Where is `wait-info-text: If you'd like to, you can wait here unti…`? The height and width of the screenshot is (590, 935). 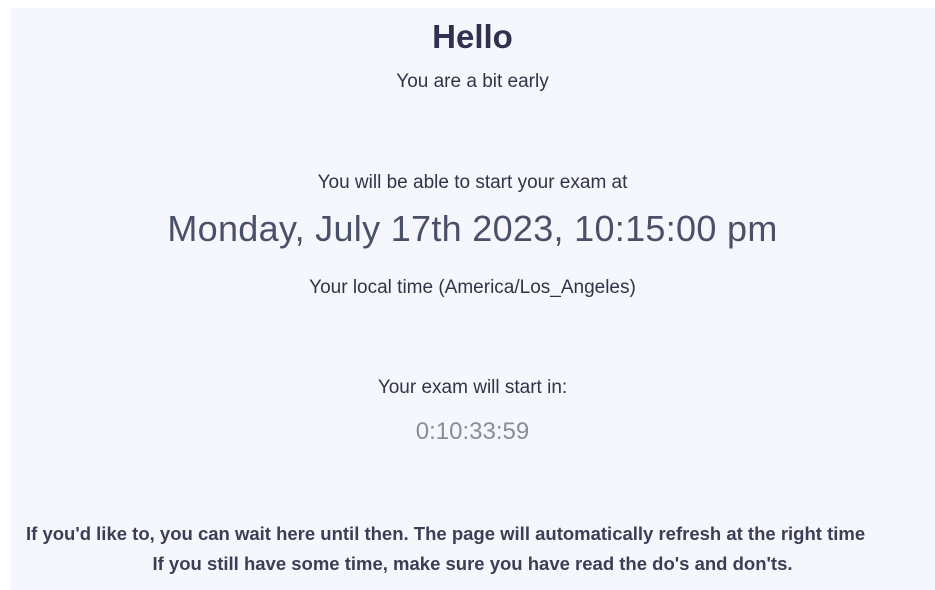 wait-info-text: If you'd like to, you can wait here unti… is located at coordinates (446, 533).